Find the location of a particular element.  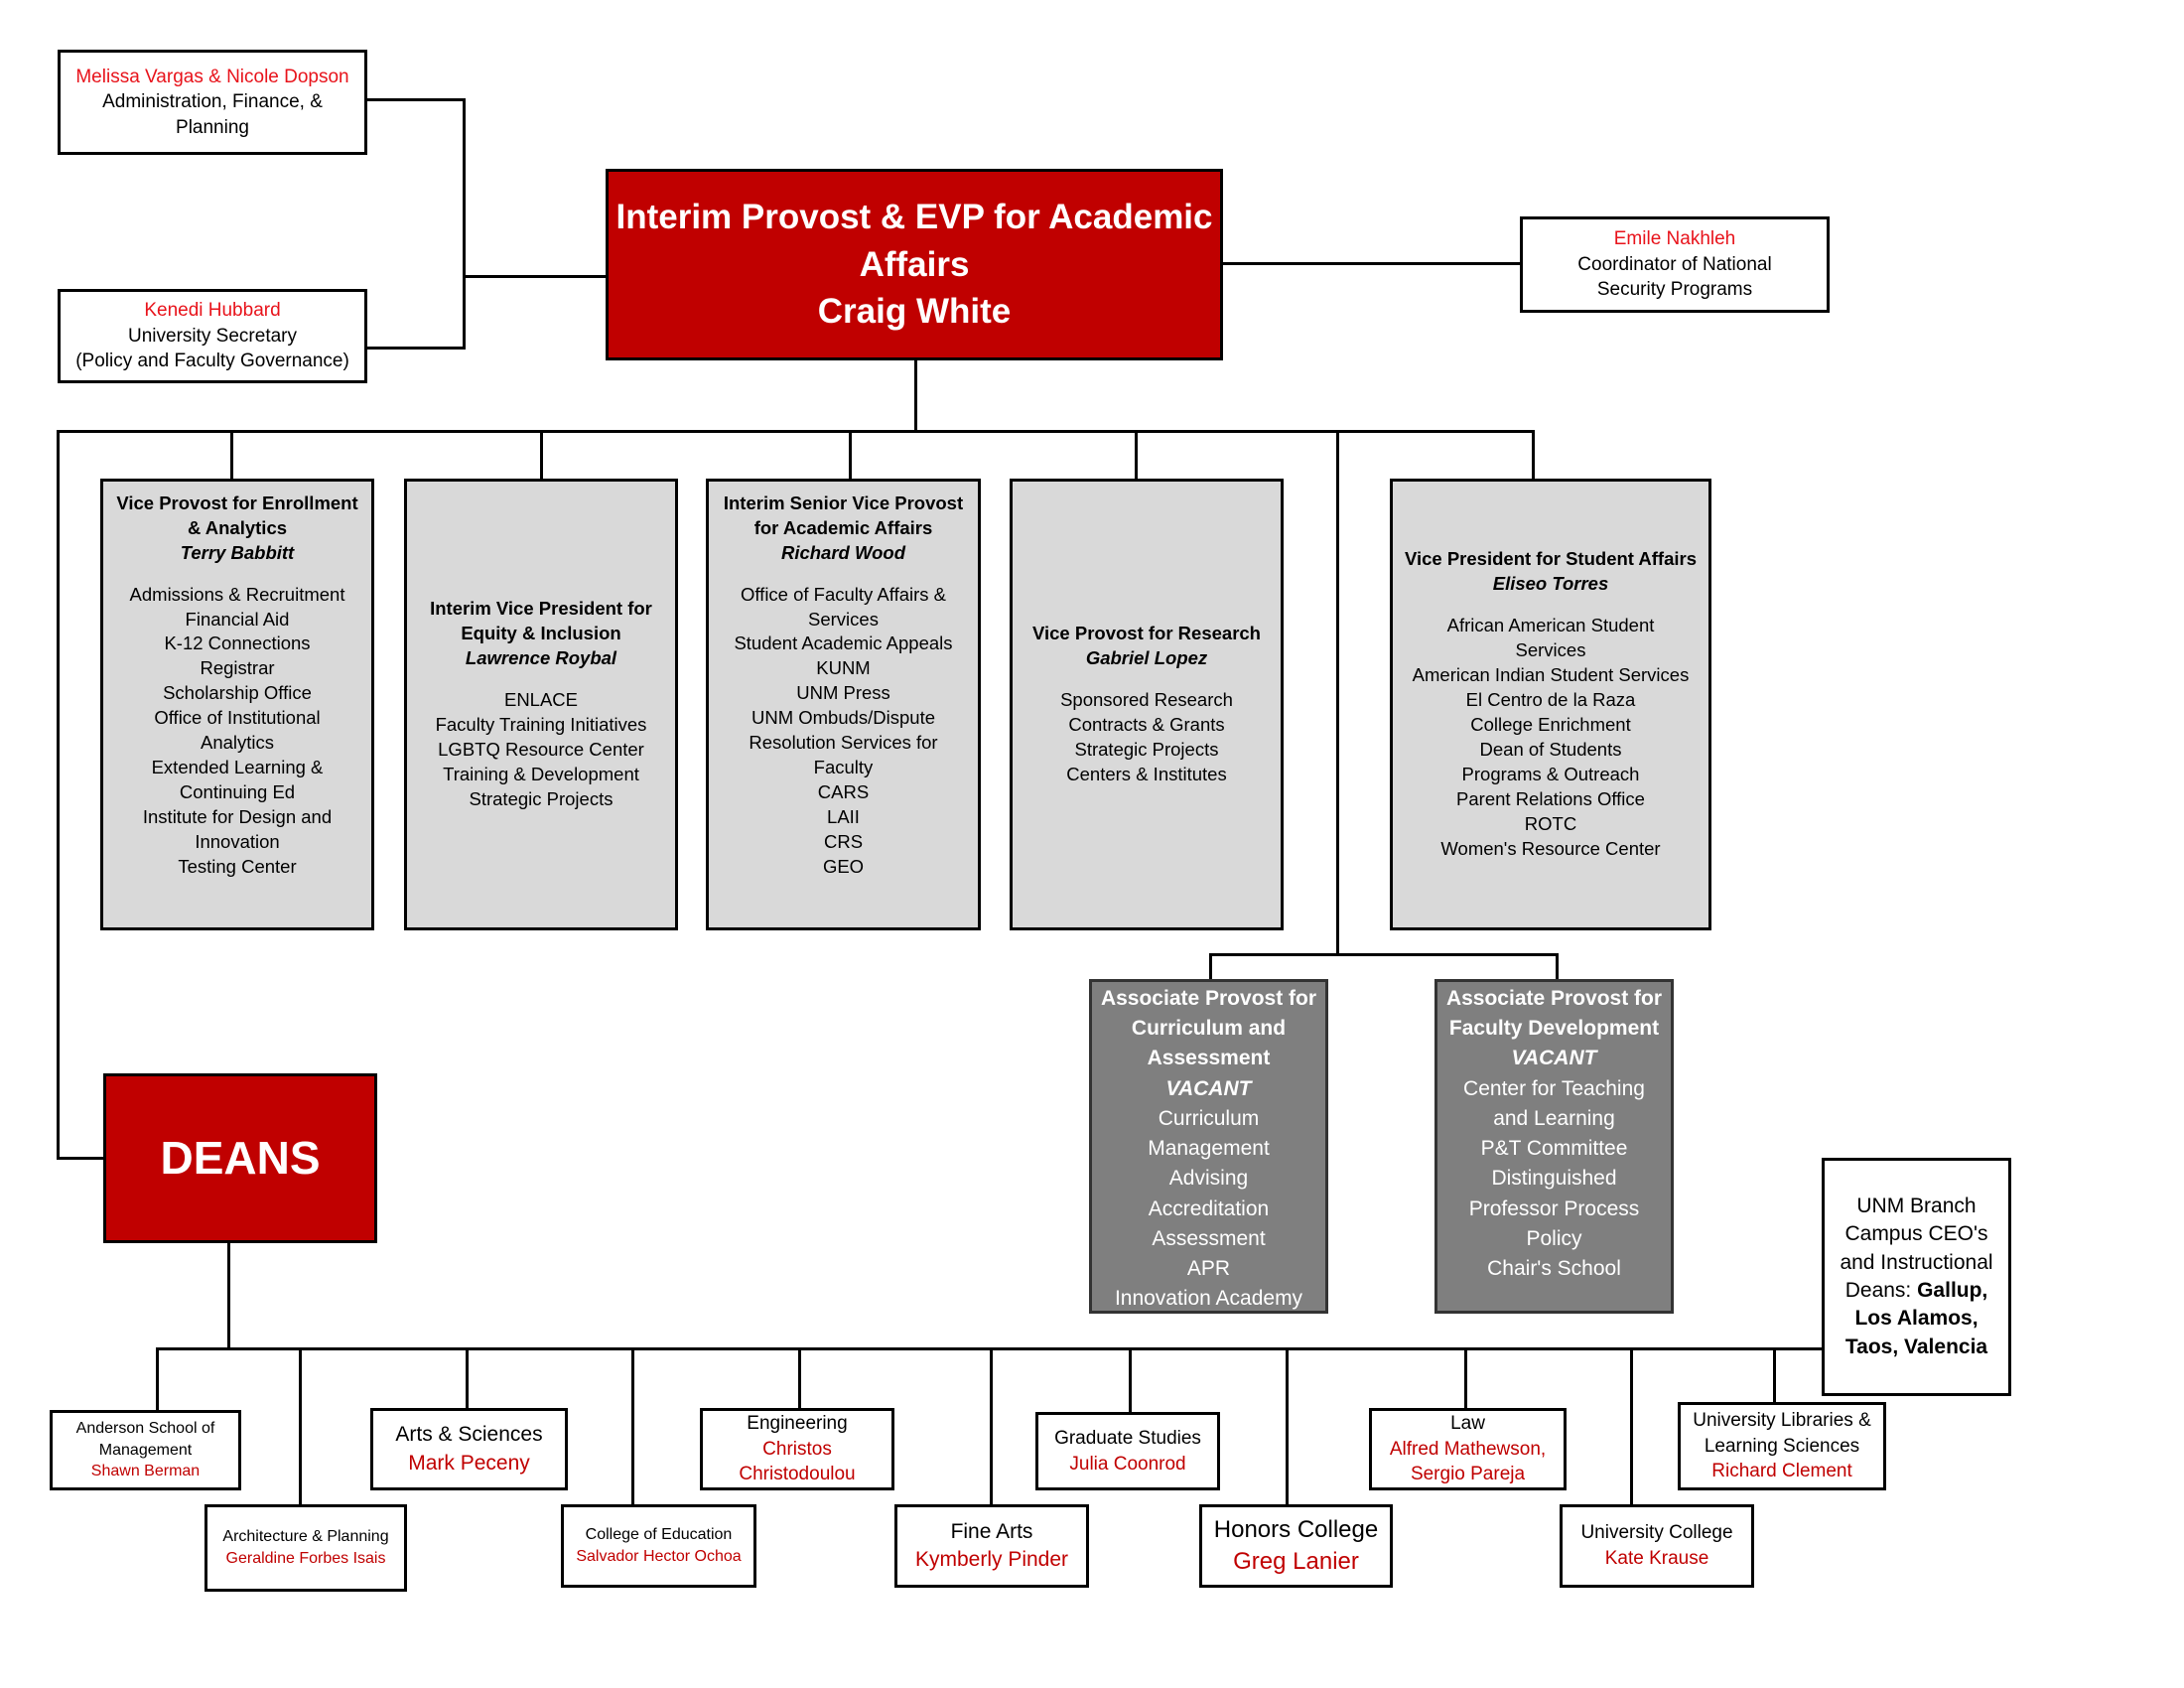

box-text-line: Fine Arts is located at coordinates (991, 1531).